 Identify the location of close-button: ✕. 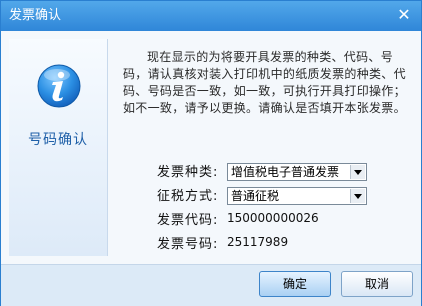
(404, 15).